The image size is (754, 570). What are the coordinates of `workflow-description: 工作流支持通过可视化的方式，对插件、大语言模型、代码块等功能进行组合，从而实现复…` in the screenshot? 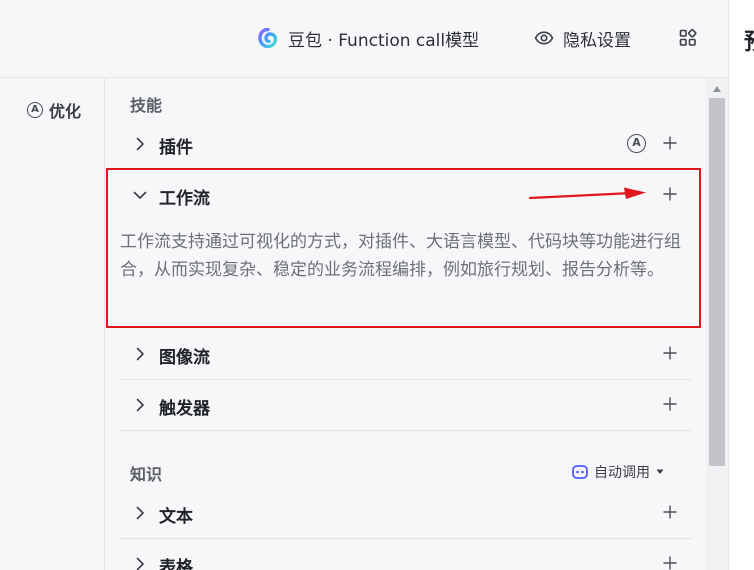 It's located at (400, 256).